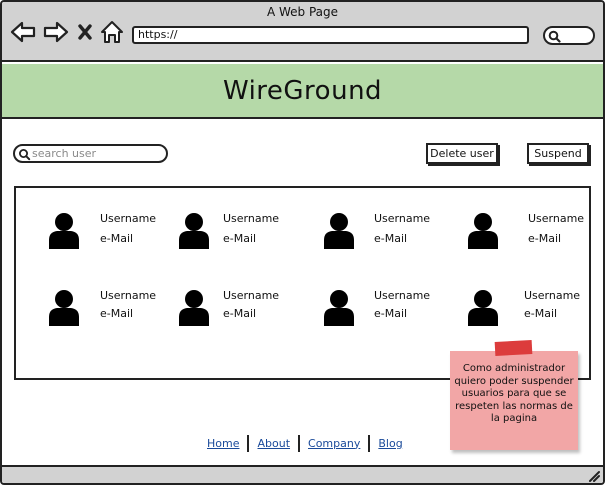  What do you see at coordinates (558, 153) in the screenshot?
I see `suspend-button: Suspend` at bounding box center [558, 153].